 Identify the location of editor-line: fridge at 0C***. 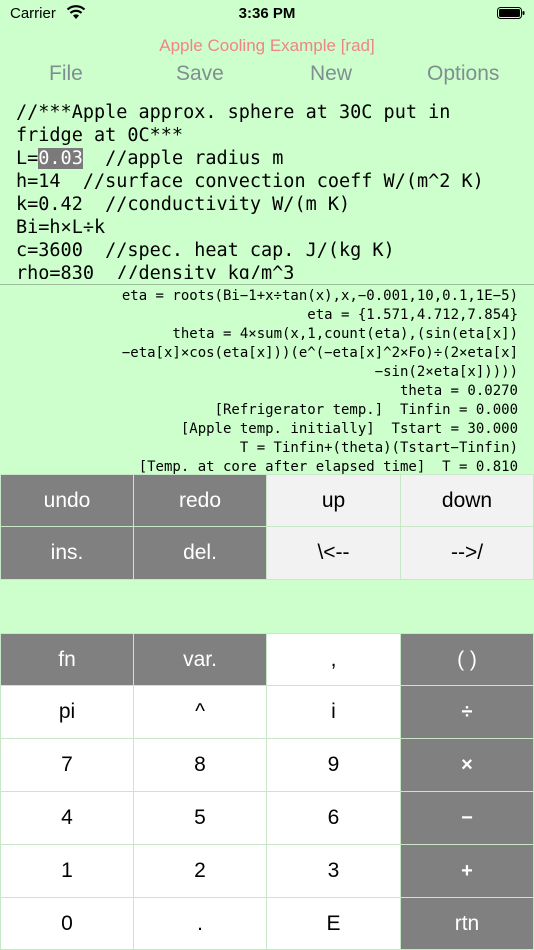
(100, 135).